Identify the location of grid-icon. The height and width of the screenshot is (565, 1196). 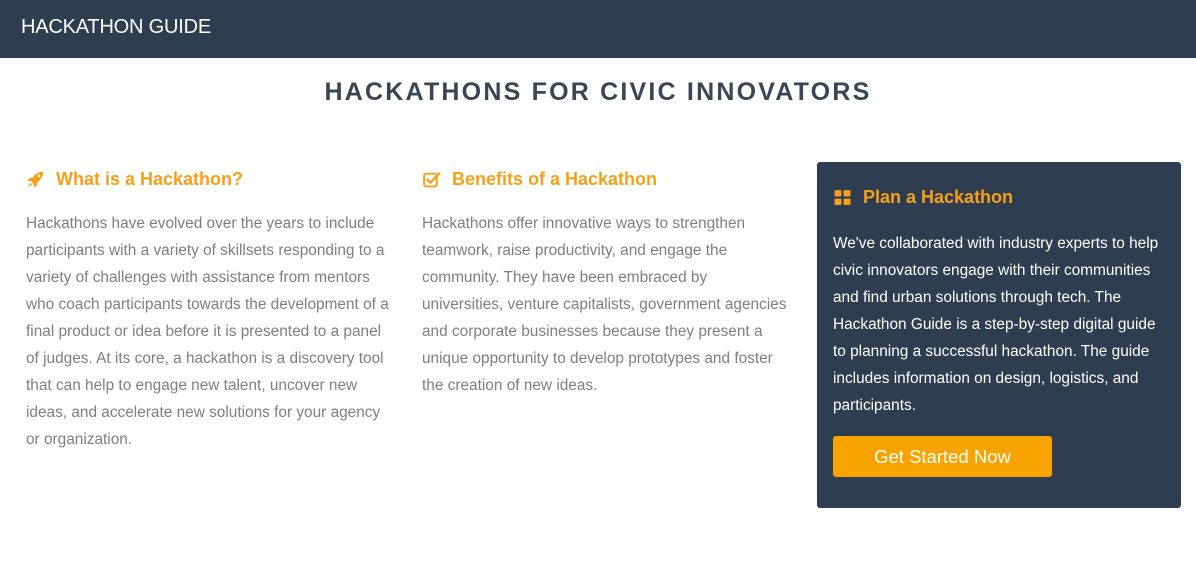
(842, 197).